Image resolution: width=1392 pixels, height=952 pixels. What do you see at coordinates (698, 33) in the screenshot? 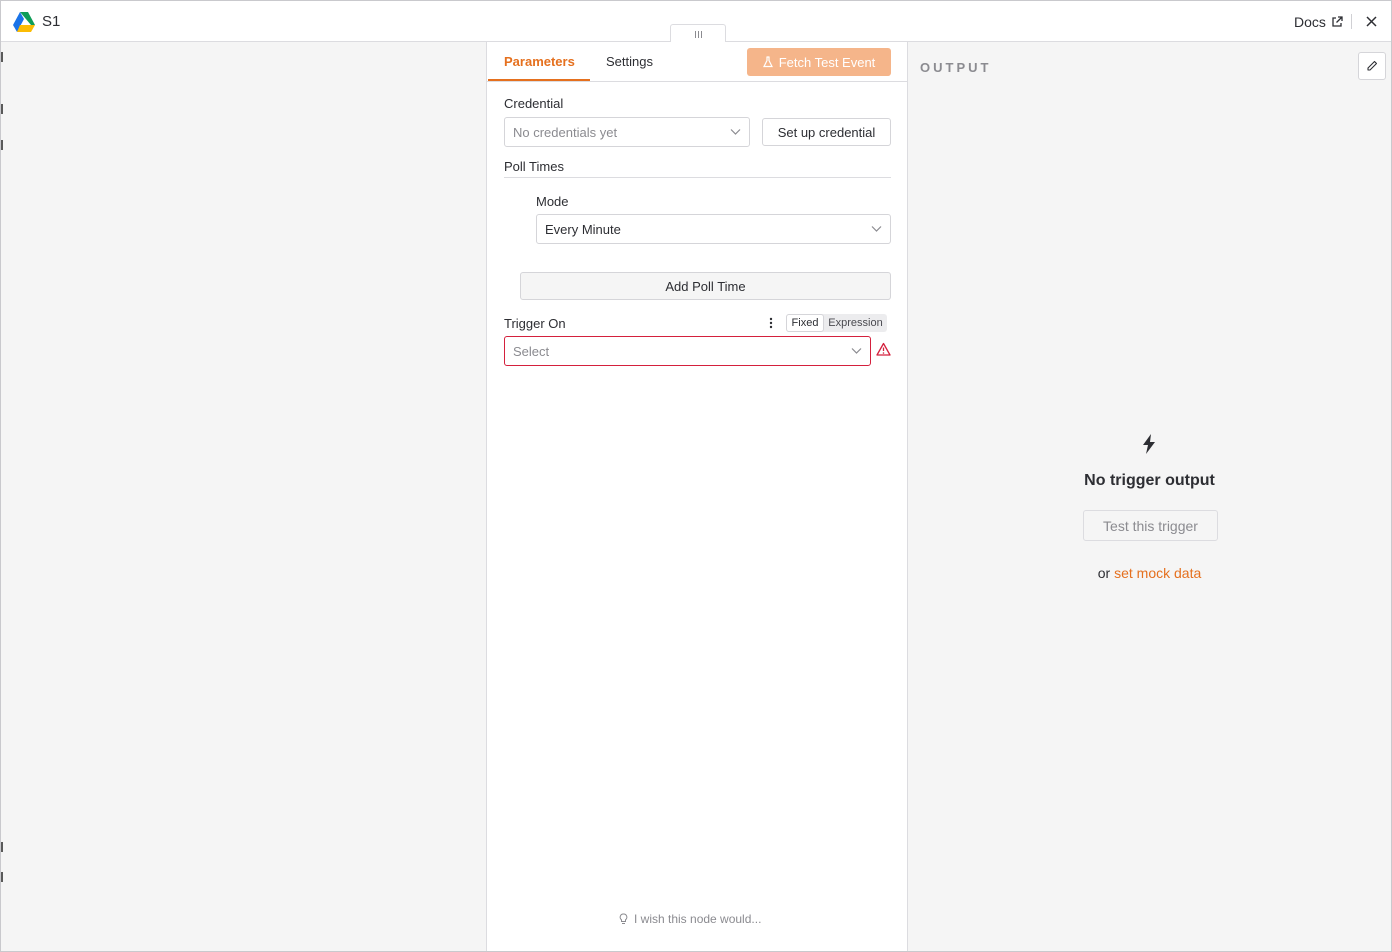
I see `panel-drag-handle` at bounding box center [698, 33].